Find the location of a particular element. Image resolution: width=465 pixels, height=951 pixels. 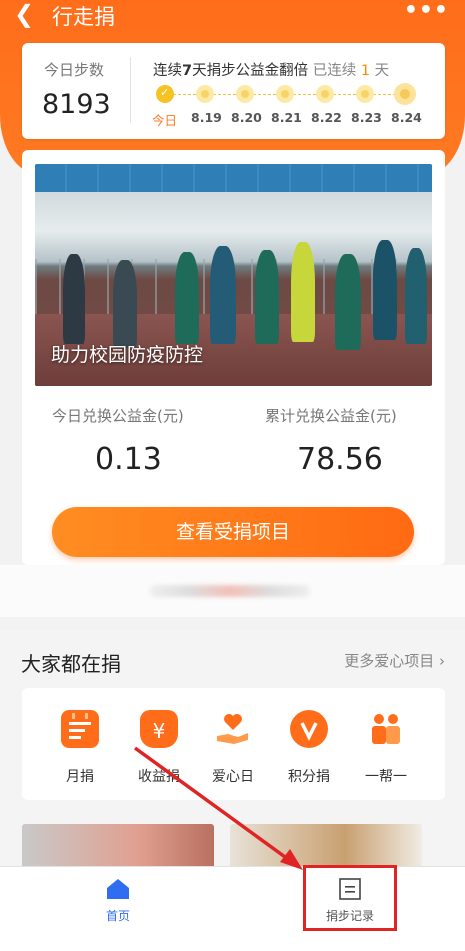

annotation-highlight-box is located at coordinates (350, 898).